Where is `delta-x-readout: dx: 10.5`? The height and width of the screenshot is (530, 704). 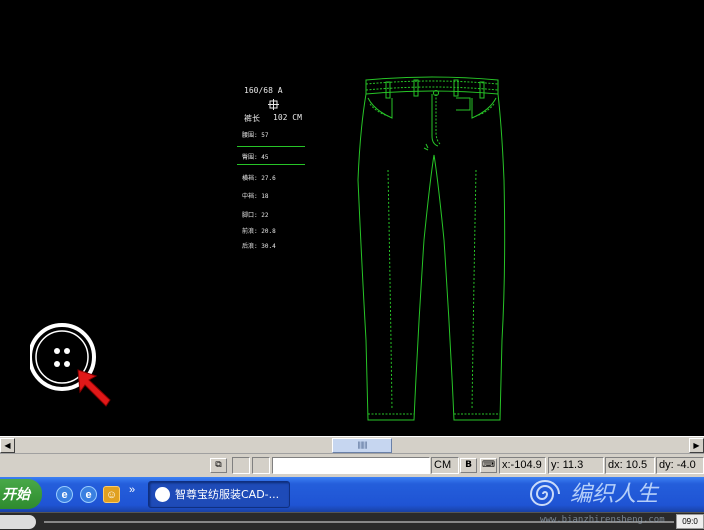 delta-x-readout: dx: 10.5 is located at coordinates (630, 465).